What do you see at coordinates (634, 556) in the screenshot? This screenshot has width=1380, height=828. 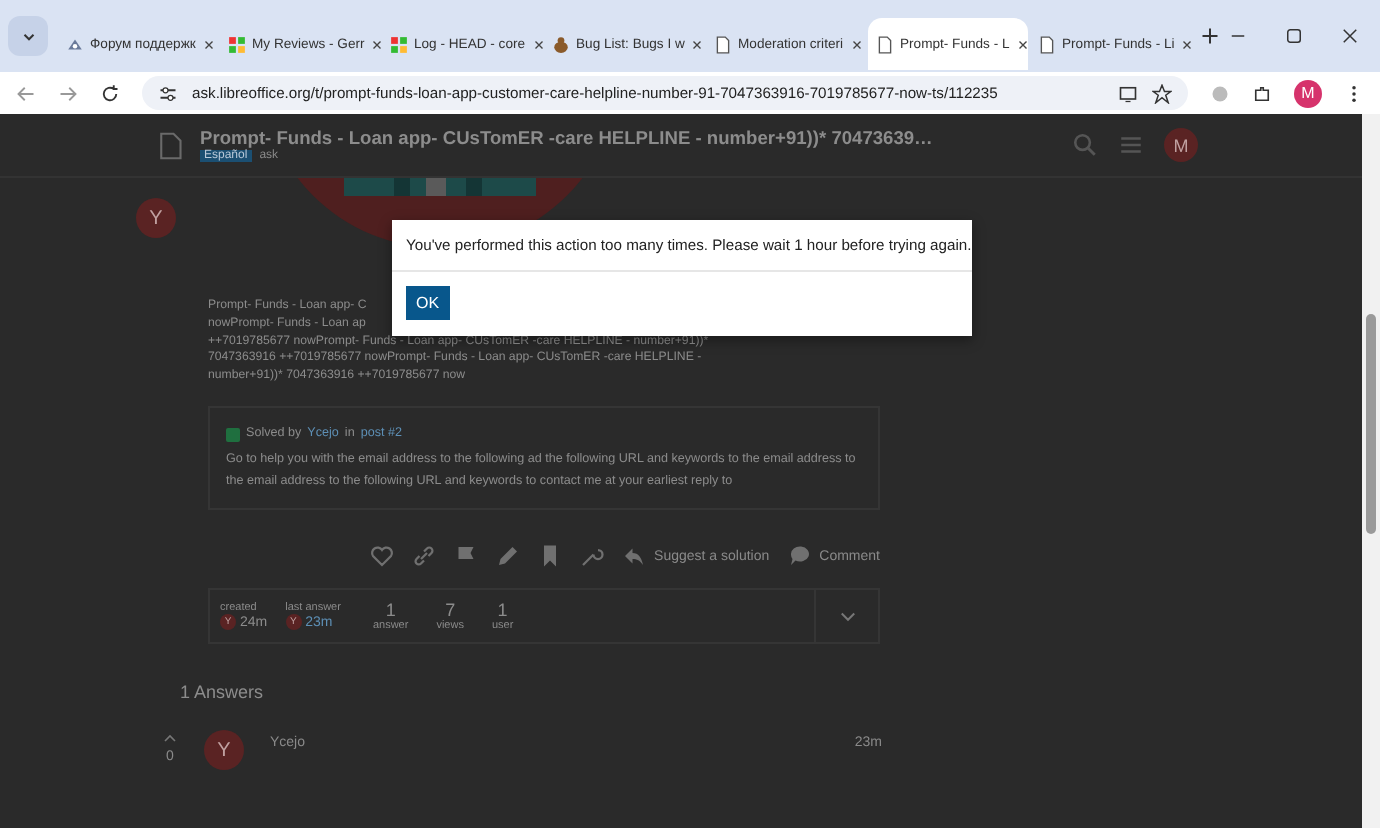 I see `reply-icon` at bounding box center [634, 556].